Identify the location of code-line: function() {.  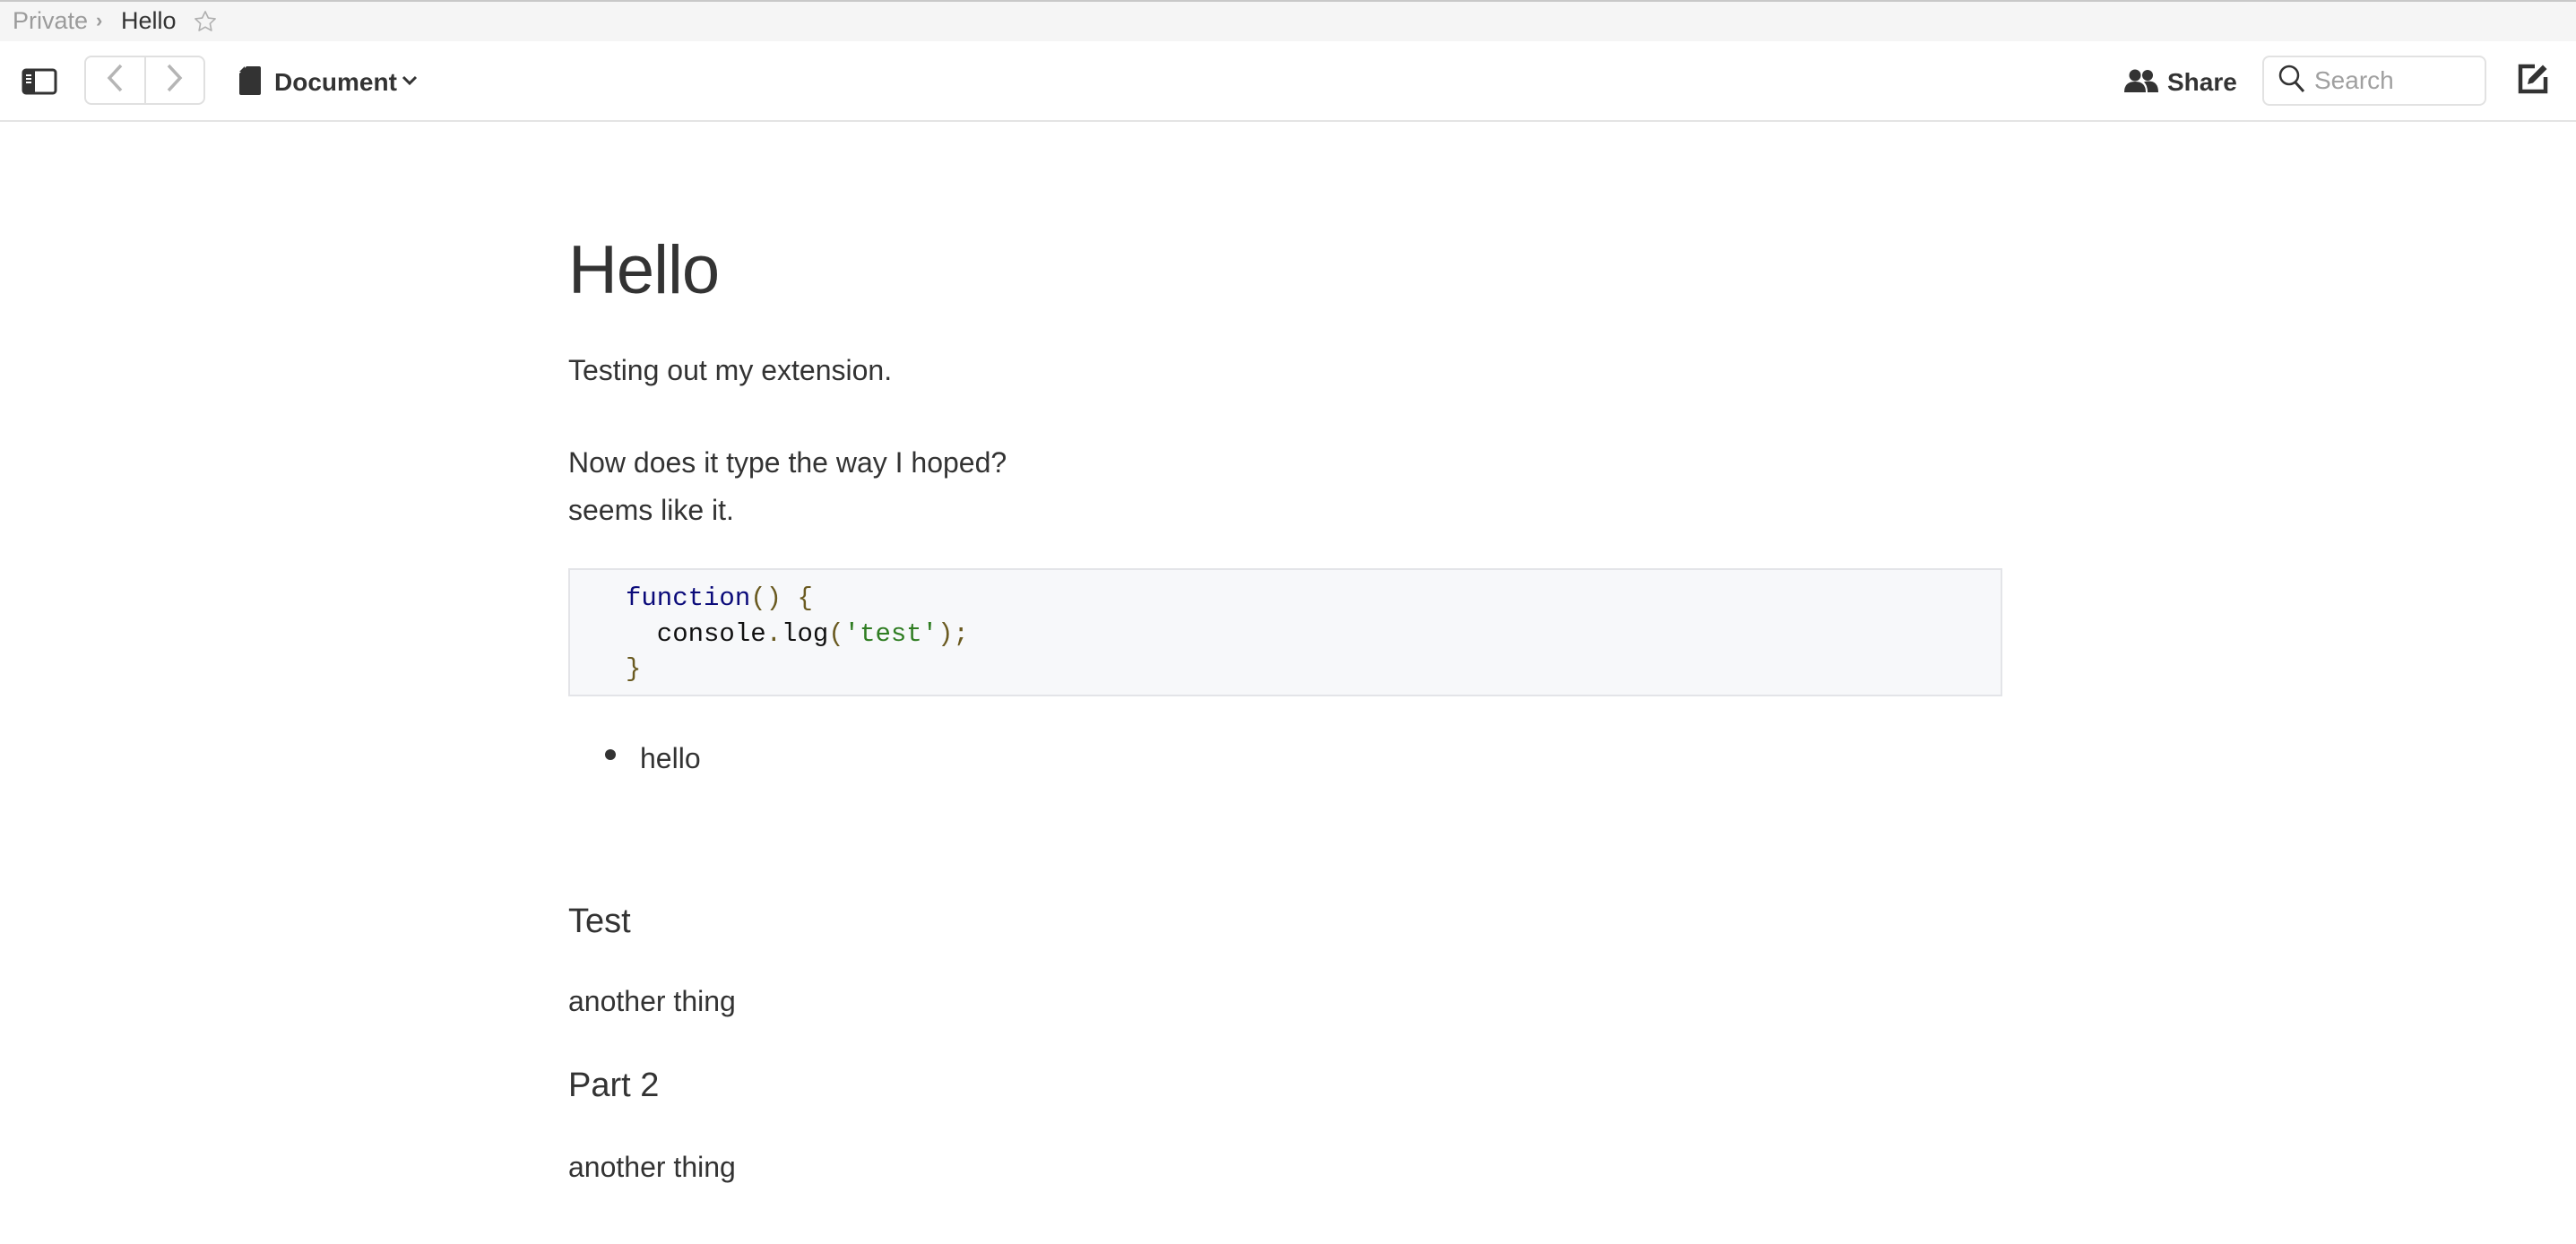
(719, 599).